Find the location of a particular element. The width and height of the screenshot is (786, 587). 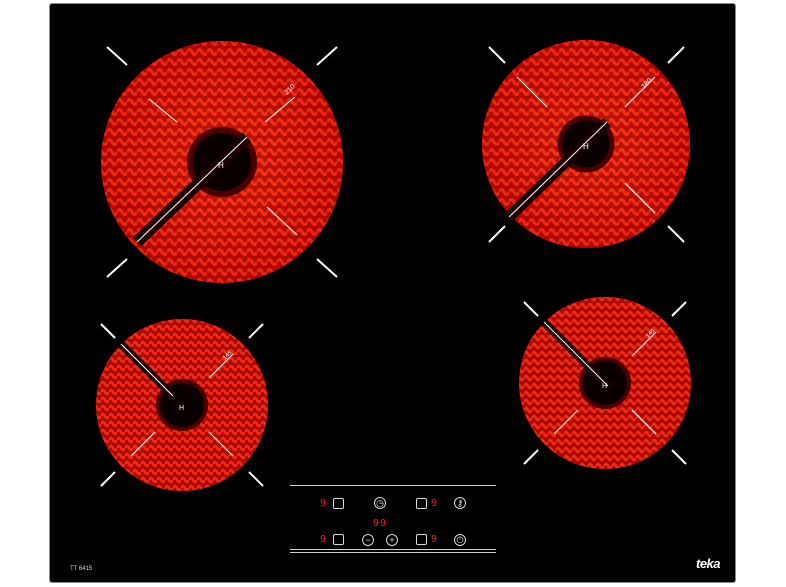

heating-element: H 210 is located at coordinates (222, 162).